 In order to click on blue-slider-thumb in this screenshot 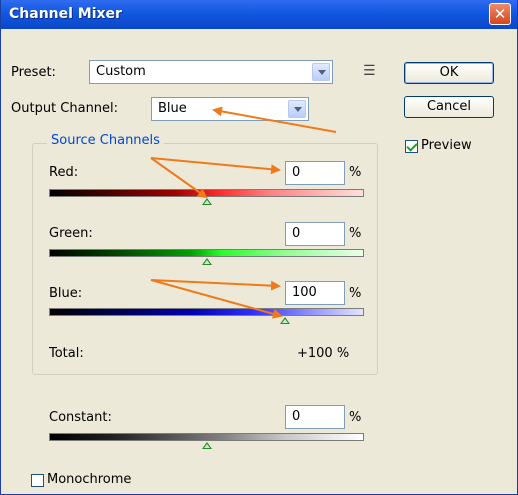, I will do `click(285, 320)`.